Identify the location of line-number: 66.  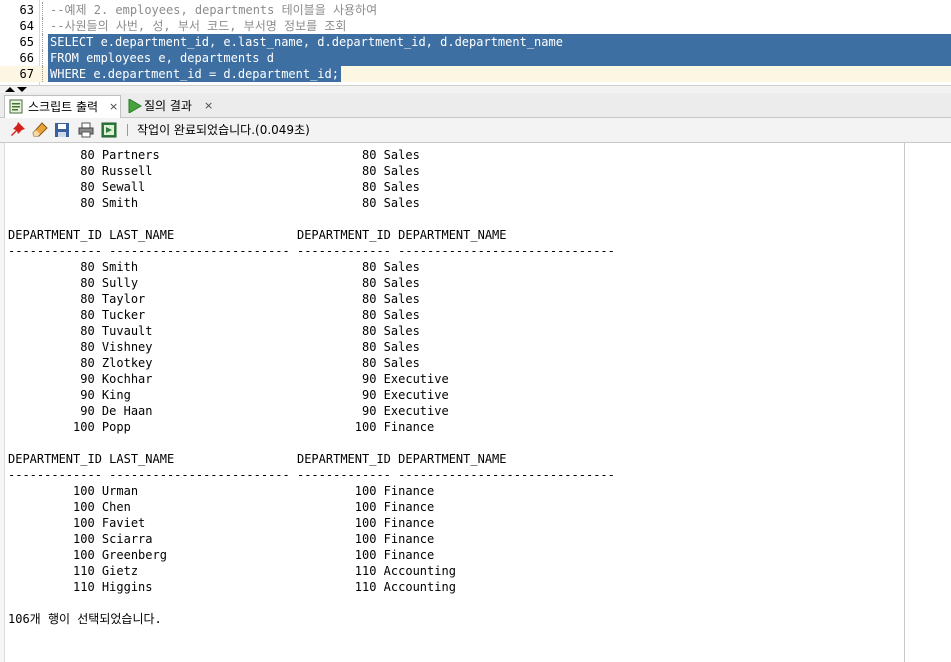
(26, 58).